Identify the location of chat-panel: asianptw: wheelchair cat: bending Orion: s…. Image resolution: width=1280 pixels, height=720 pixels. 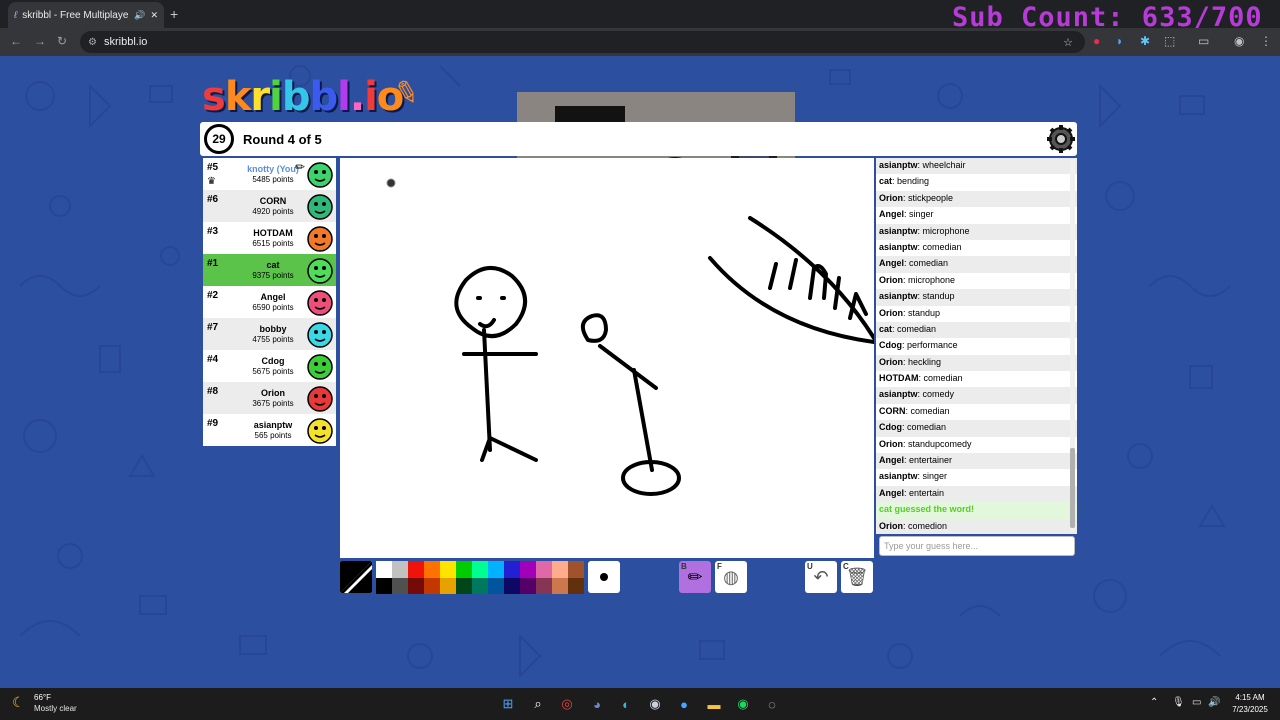
(976, 346).